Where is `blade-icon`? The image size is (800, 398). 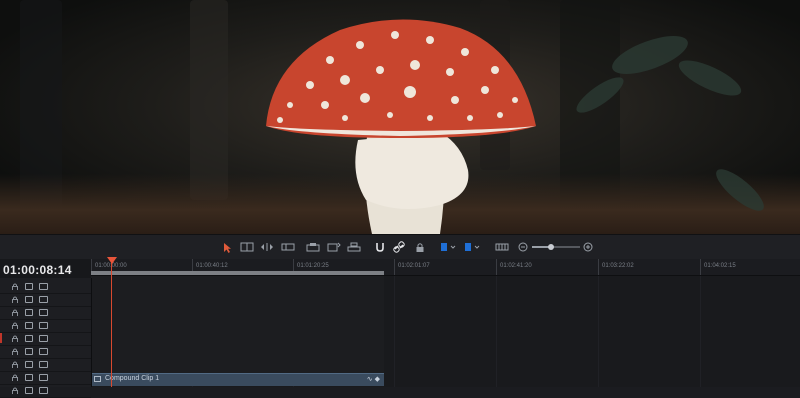 blade-icon is located at coordinates (288, 247).